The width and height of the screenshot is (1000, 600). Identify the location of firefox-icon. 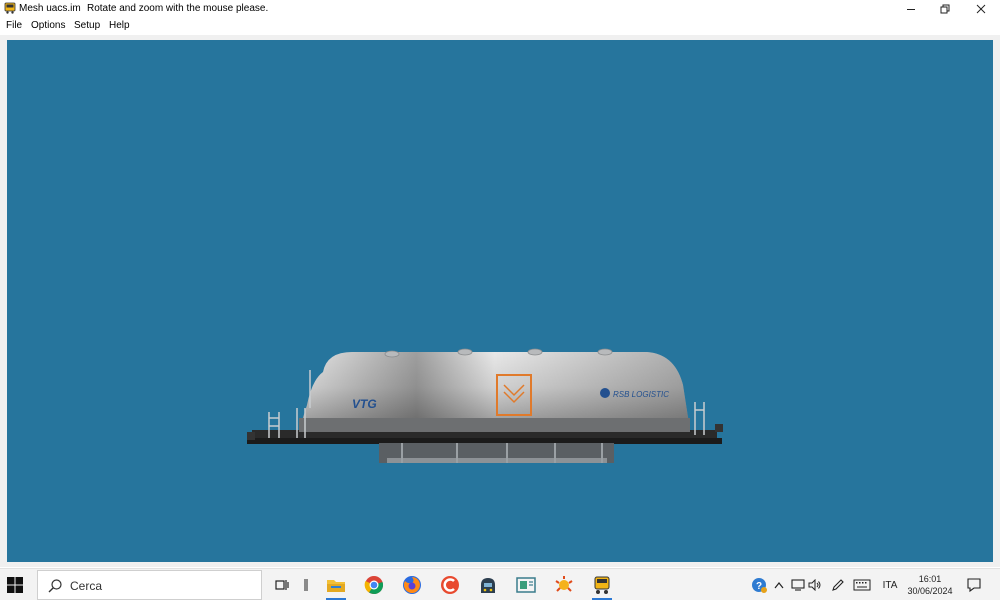
(412, 585).